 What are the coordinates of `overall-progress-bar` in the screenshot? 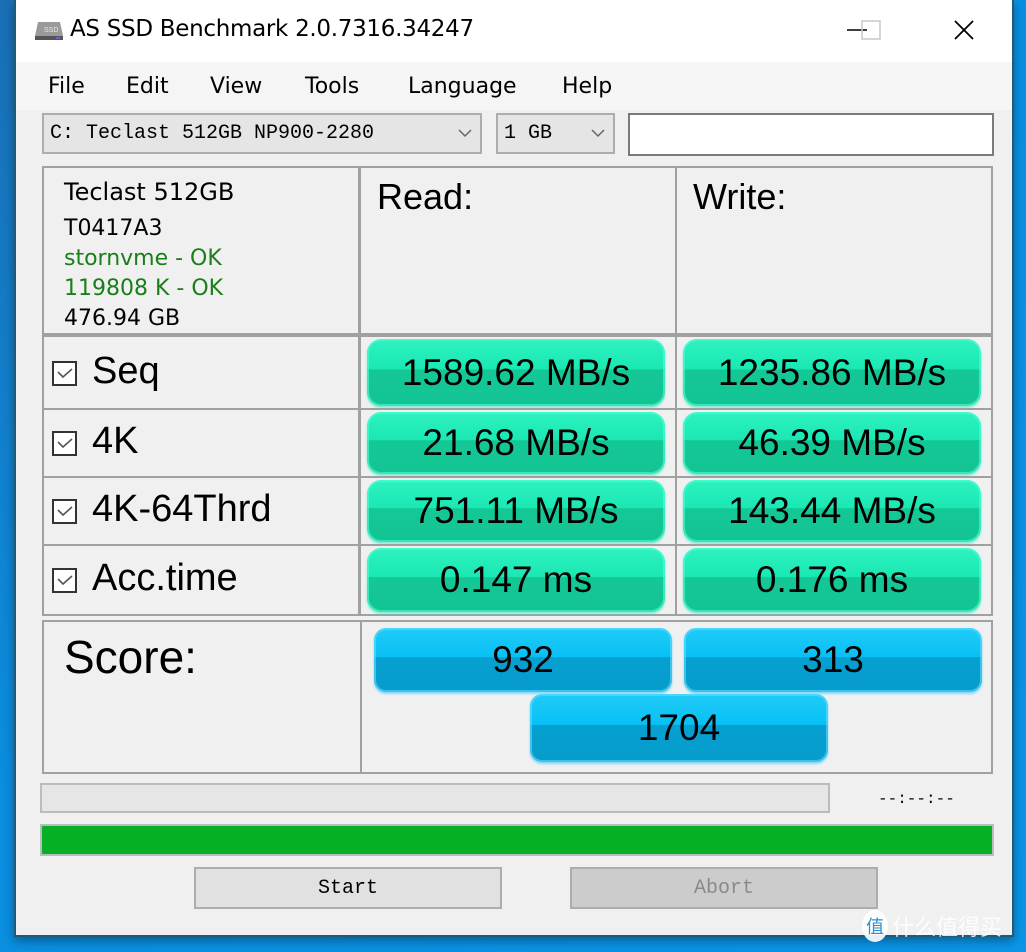 It's located at (517, 840).